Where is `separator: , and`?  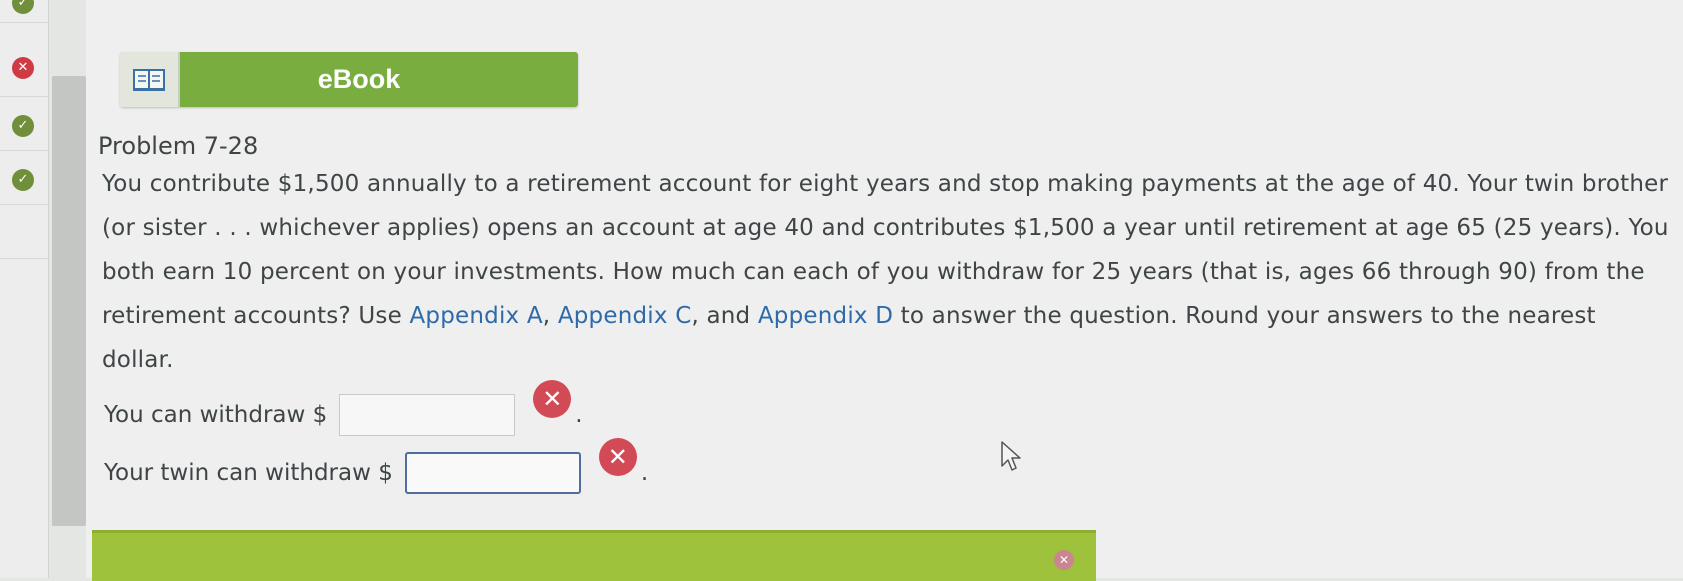
separator: , and is located at coordinates (724, 316).